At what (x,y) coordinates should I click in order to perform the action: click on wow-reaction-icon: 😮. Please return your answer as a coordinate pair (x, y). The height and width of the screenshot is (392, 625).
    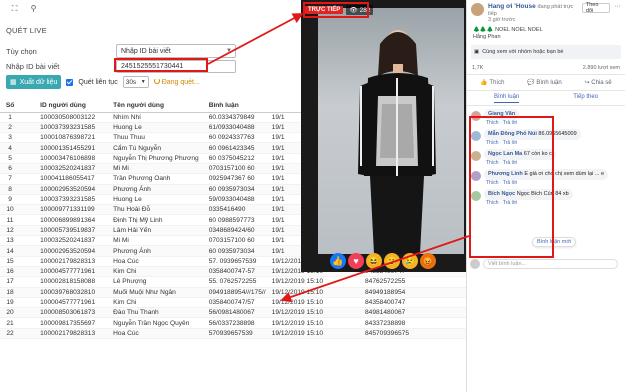
    Looking at the image, I should click on (392, 261).